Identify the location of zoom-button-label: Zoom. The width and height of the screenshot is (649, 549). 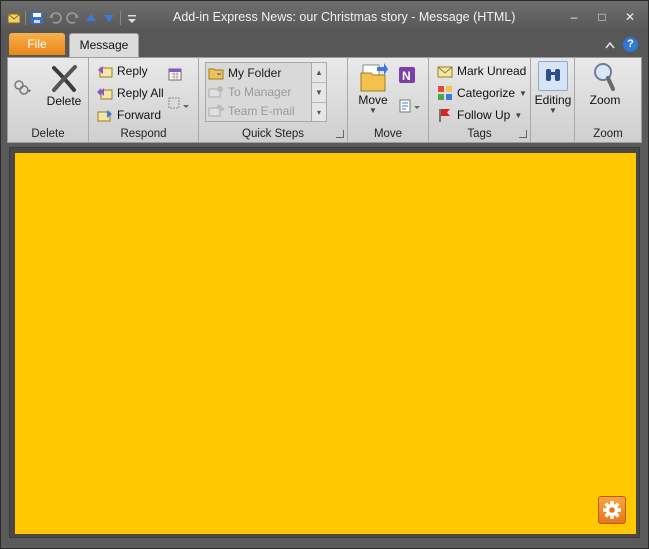
(605, 100).